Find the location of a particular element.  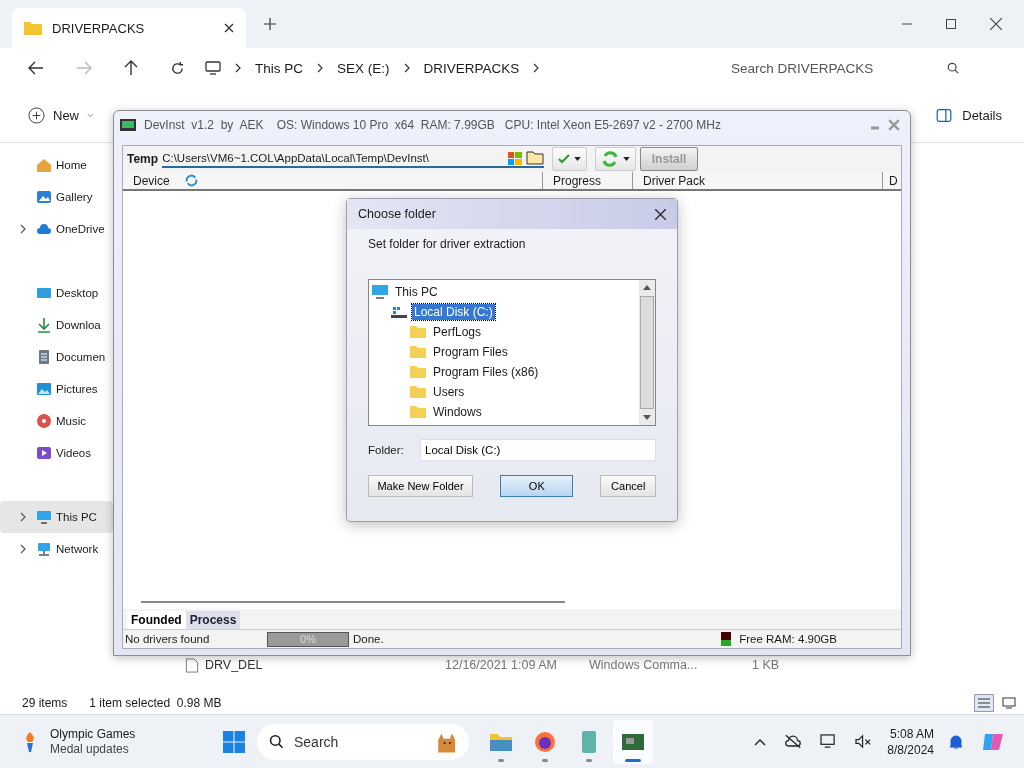

tree-item: Program Files (x86) is located at coordinates (486, 372).